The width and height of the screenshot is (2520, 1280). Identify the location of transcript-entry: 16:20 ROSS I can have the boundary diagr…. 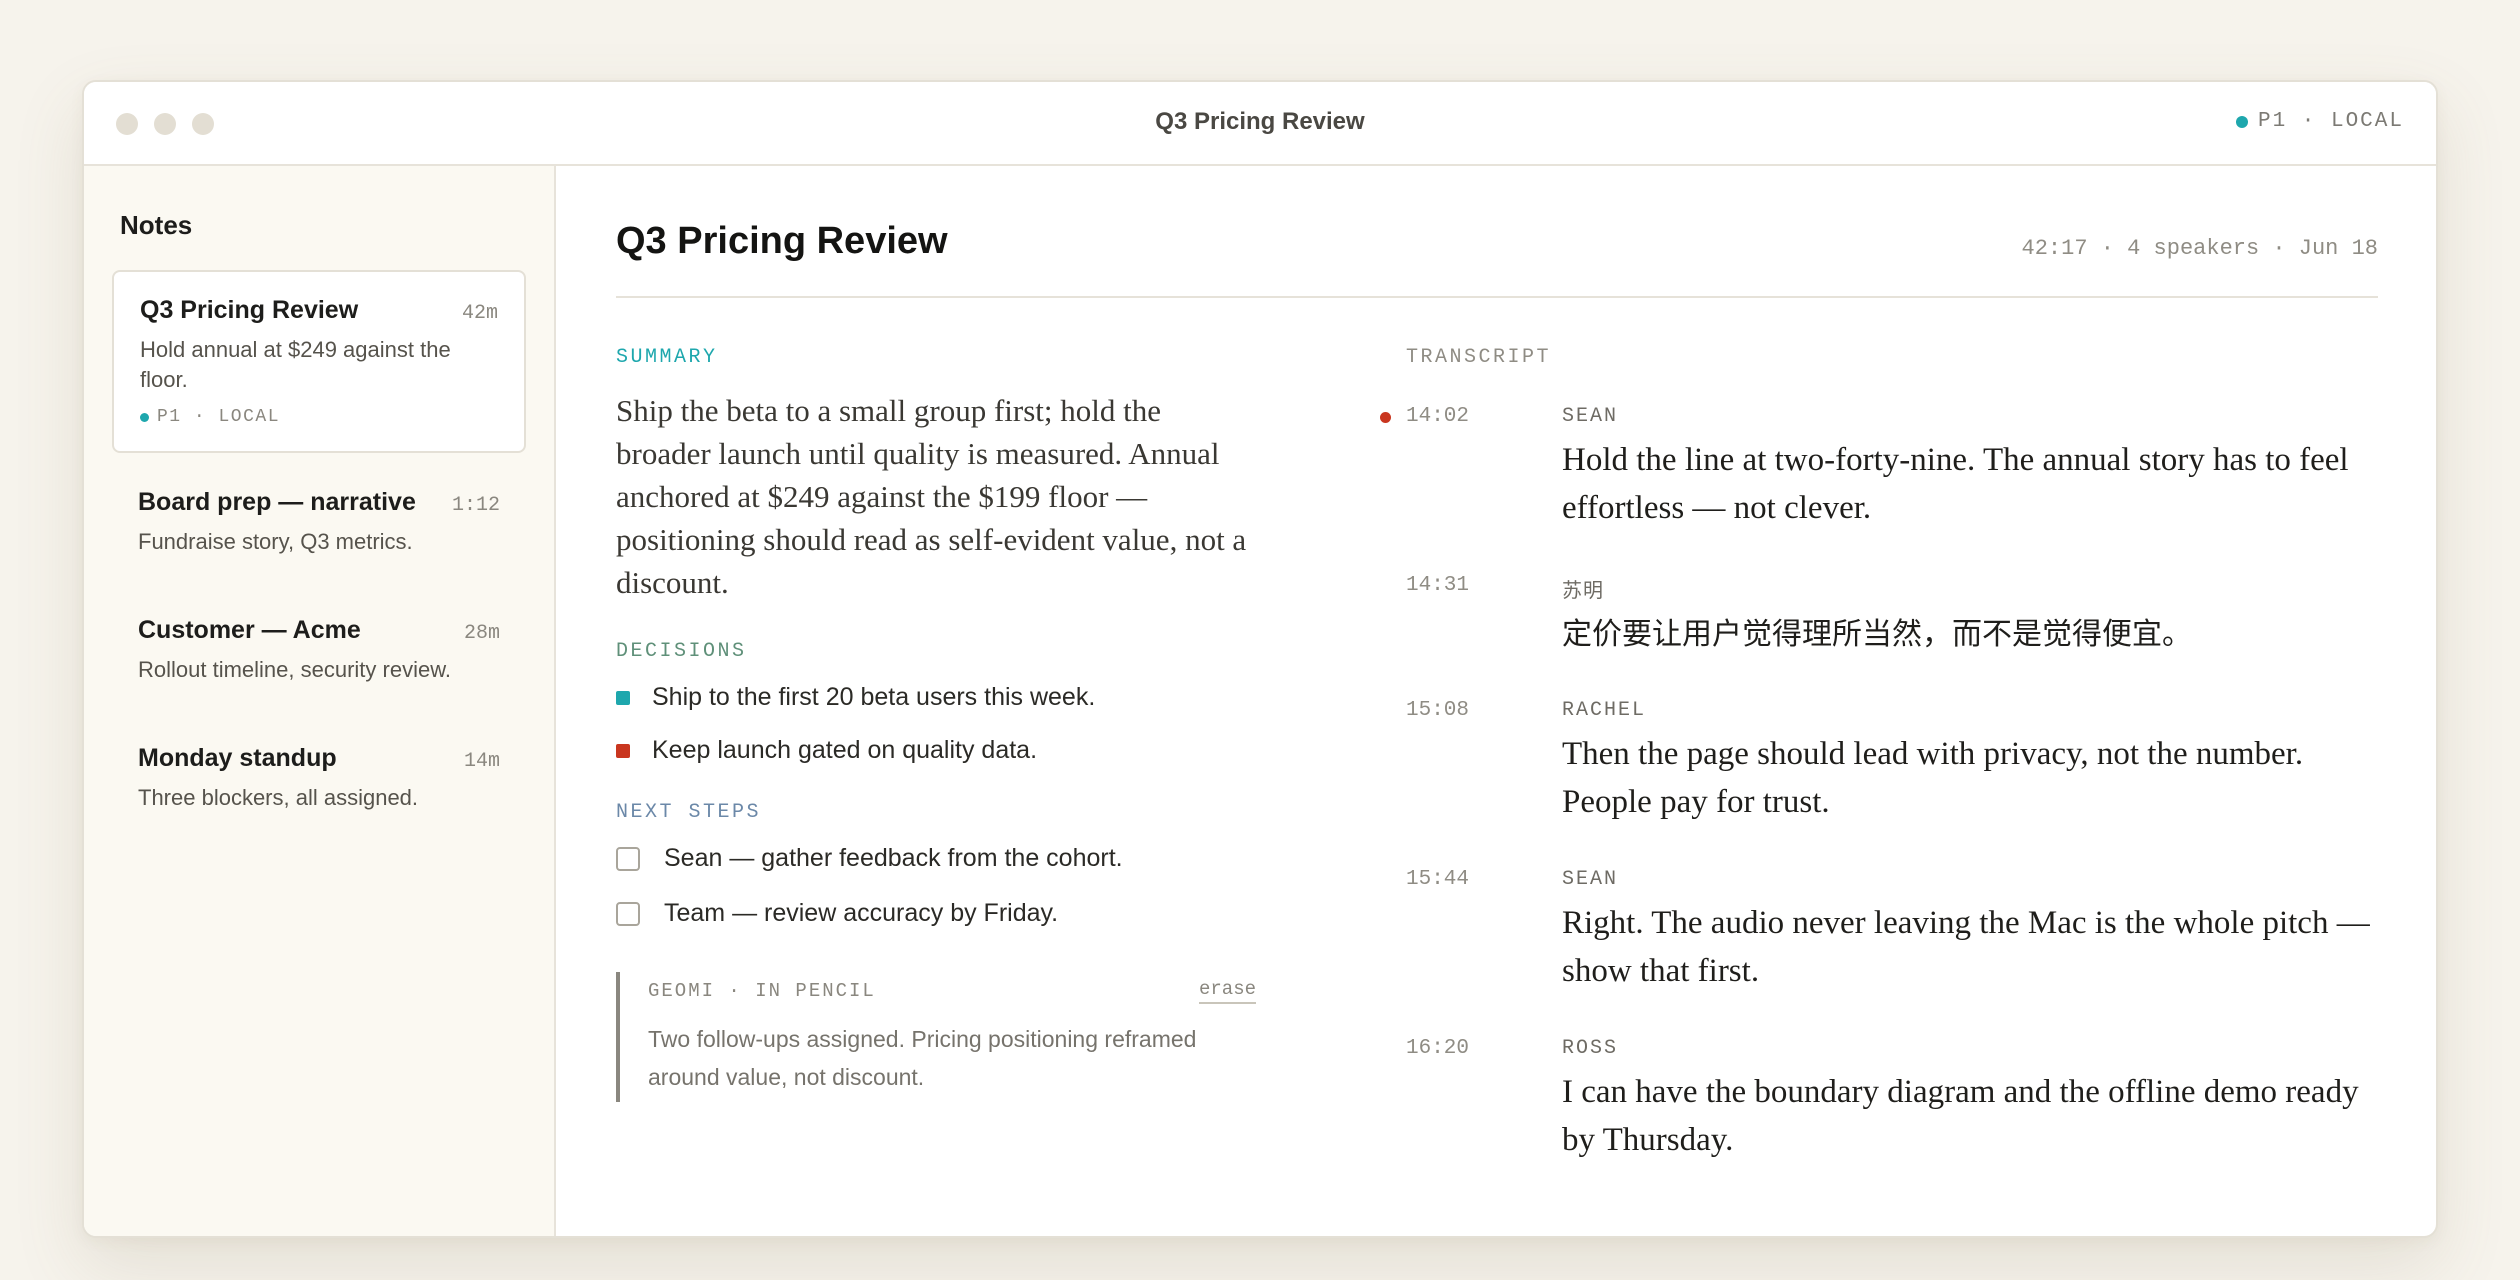
(1892, 1100).